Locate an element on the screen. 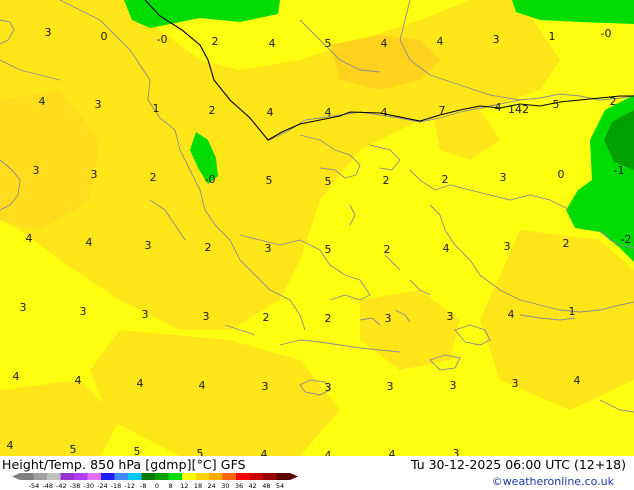  legend-tick-label: 36 is located at coordinates (239, 486).